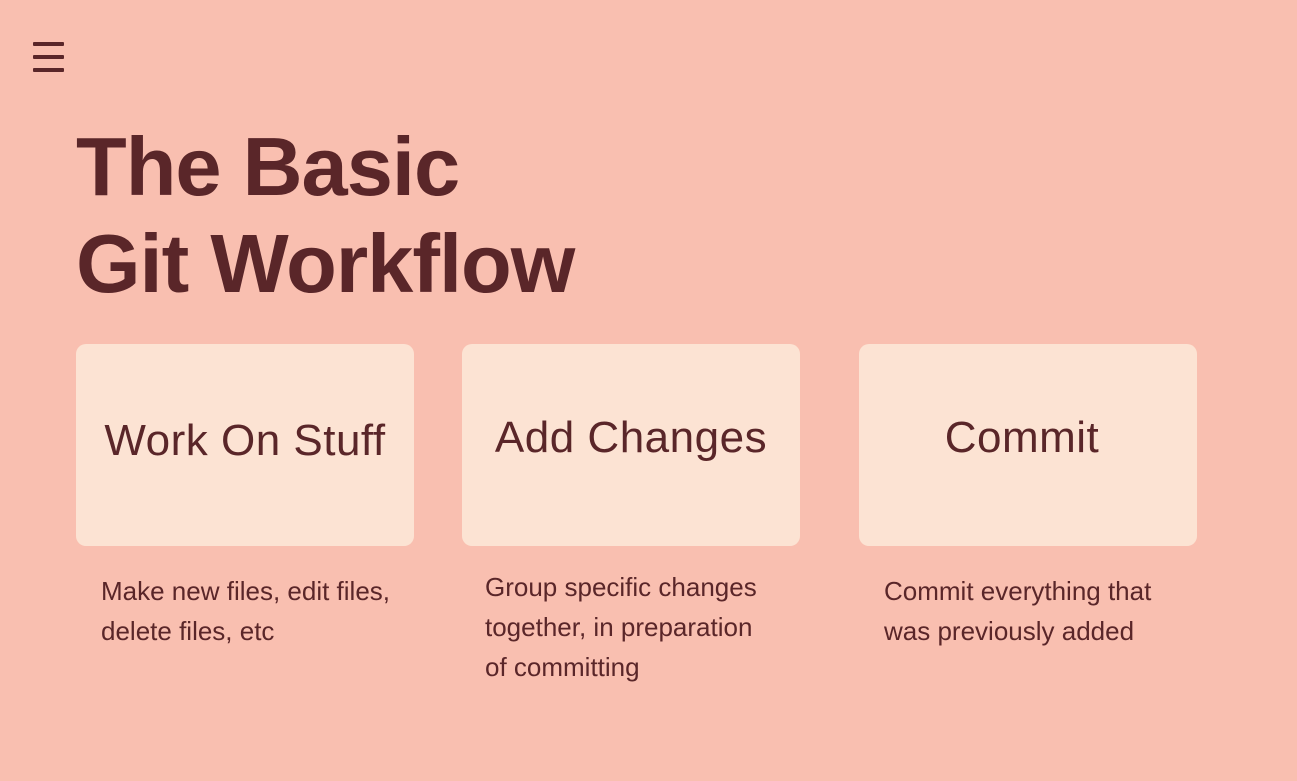 The image size is (1297, 781). I want to click on step-card-label: Commit, so click(1022, 437).